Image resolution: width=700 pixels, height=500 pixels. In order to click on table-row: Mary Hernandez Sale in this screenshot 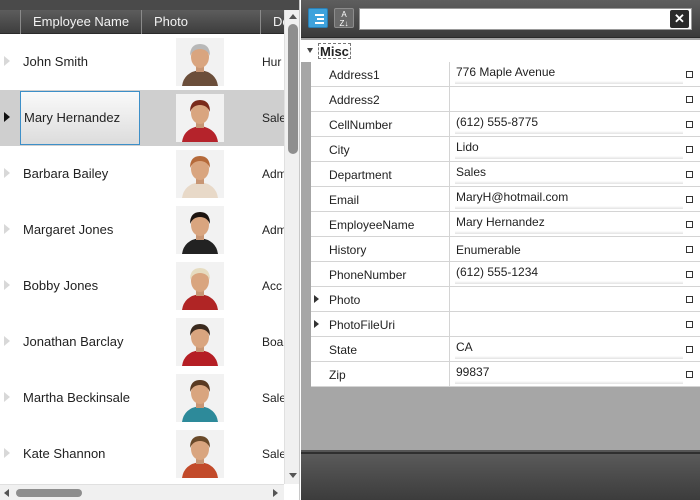, I will do `click(142, 118)`.